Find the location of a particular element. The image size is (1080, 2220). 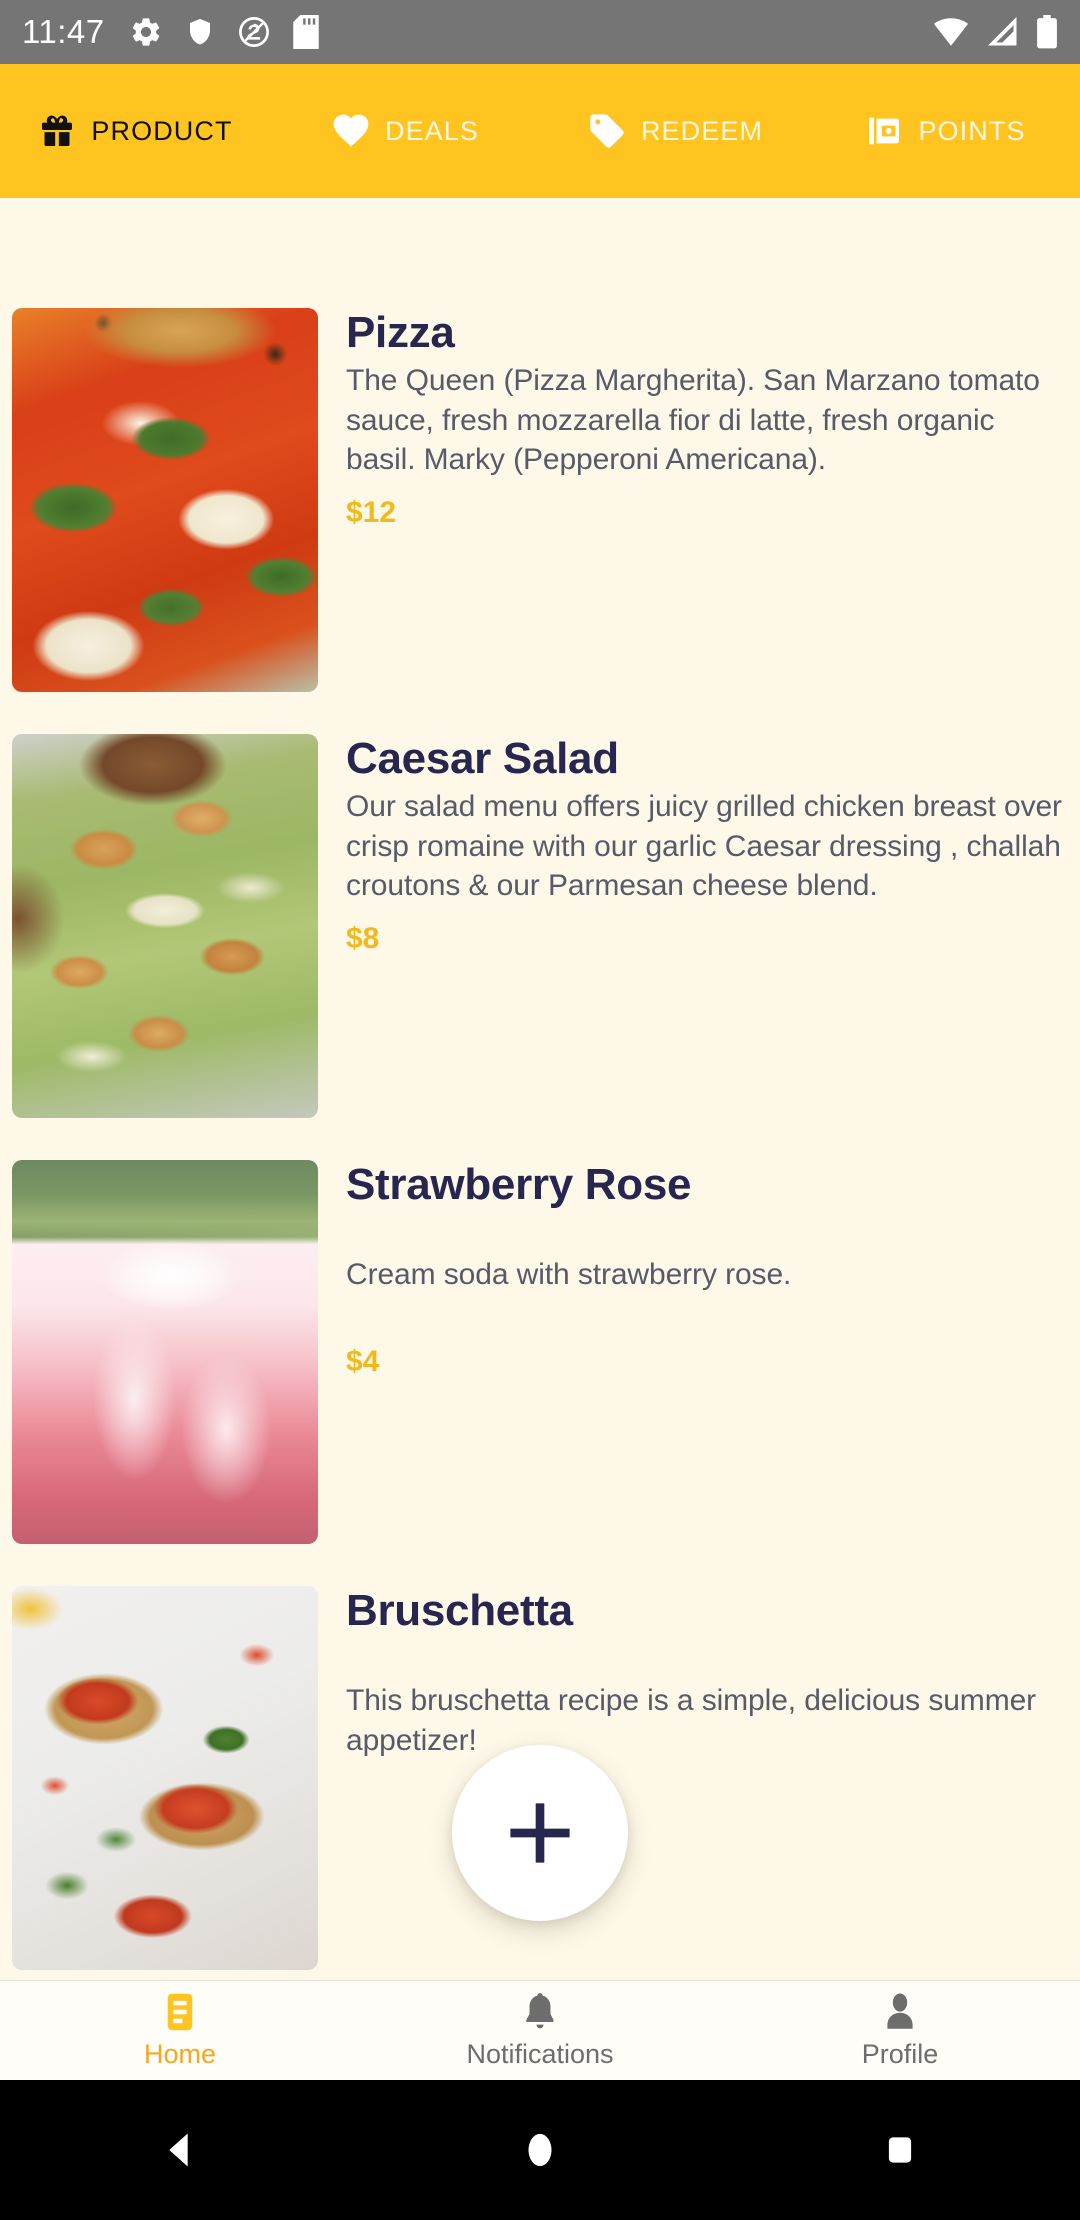

bottom-navigation: Home Notifications Profile is located at coordinates (540, 2030).